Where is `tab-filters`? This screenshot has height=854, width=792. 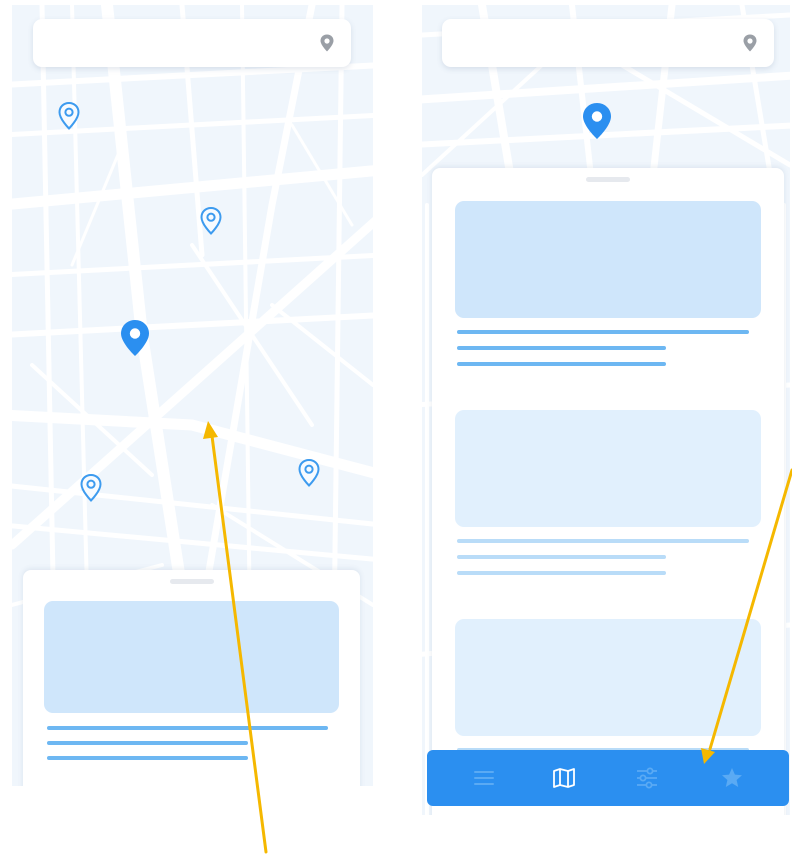
tab-filters is located at coordinates (647, 778).